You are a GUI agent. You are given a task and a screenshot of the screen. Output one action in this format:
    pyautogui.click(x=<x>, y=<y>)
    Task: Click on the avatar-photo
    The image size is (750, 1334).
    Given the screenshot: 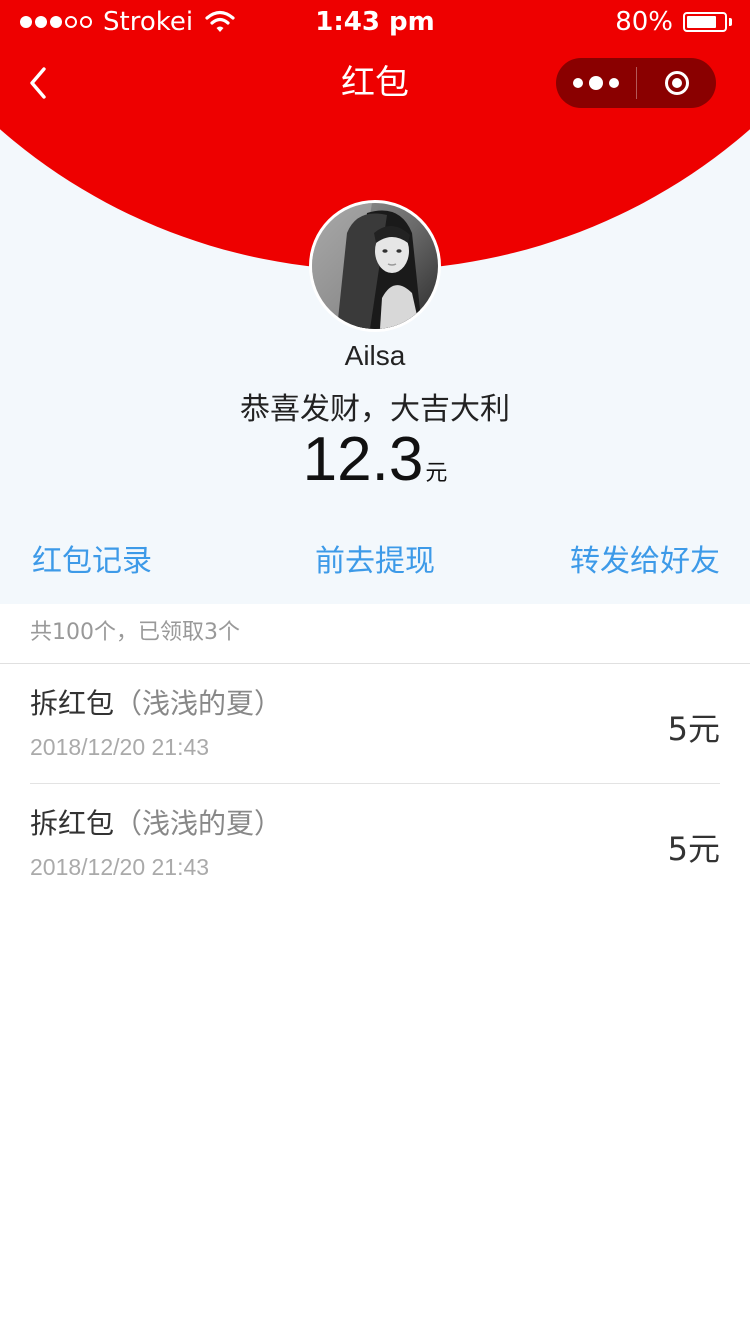 What is the action you would take?
    pyautogui.click(x=375, y=266)
    